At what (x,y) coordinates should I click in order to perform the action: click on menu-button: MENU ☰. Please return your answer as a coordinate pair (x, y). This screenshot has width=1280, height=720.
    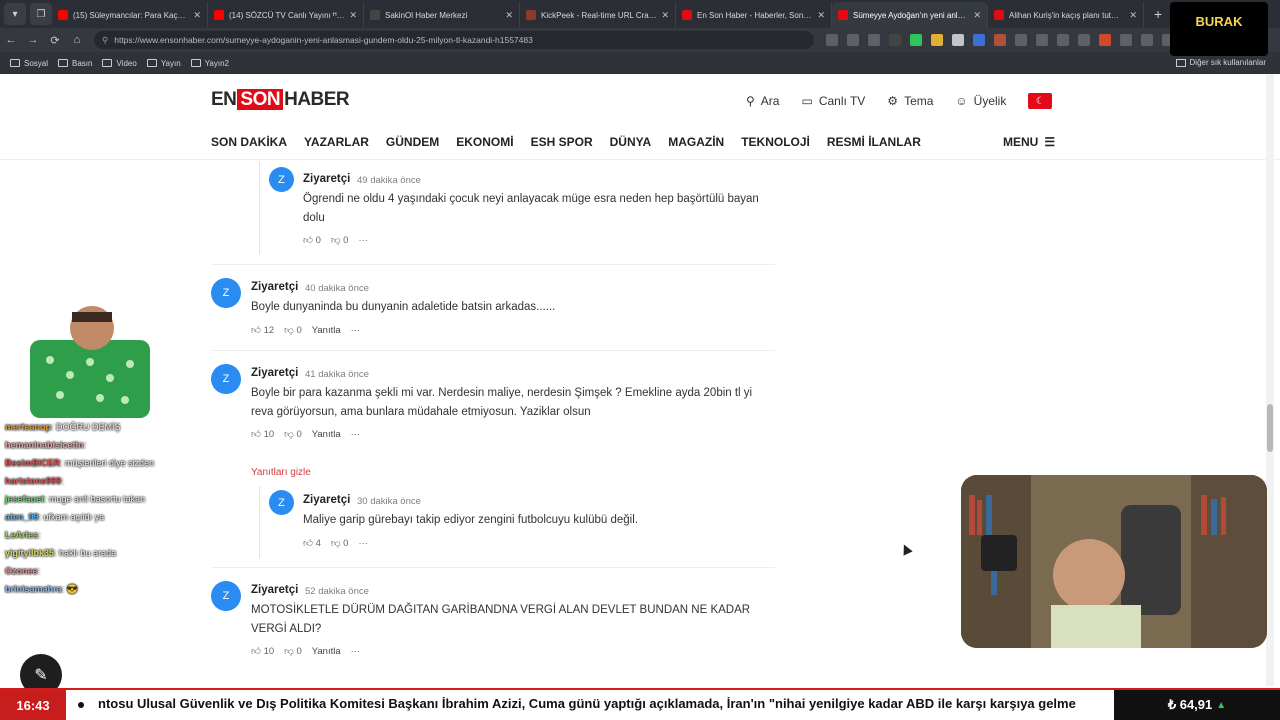
    Looking at the image, I should click on (1029, 142).